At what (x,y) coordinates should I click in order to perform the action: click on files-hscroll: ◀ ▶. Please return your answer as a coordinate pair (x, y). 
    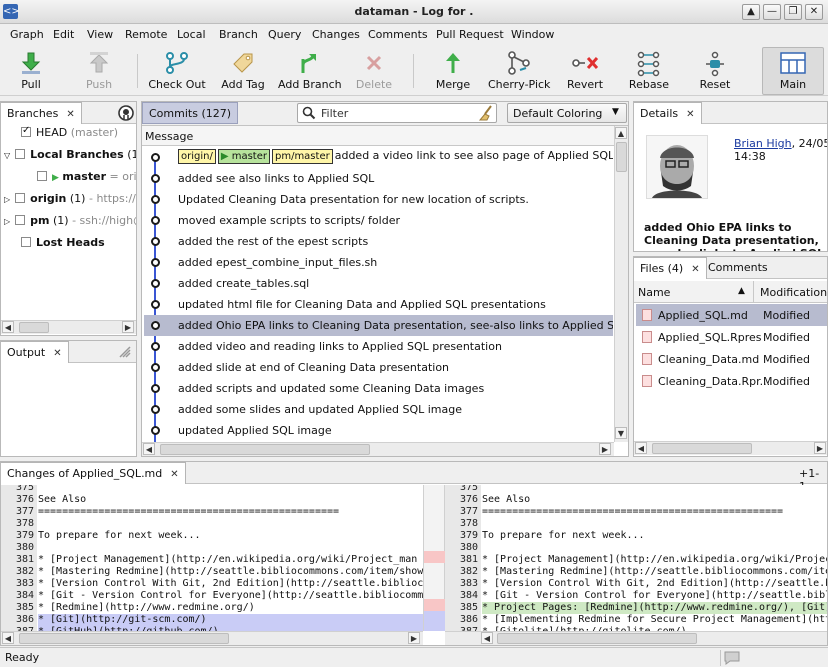
    Looking at the image, I should click on (730, 448).